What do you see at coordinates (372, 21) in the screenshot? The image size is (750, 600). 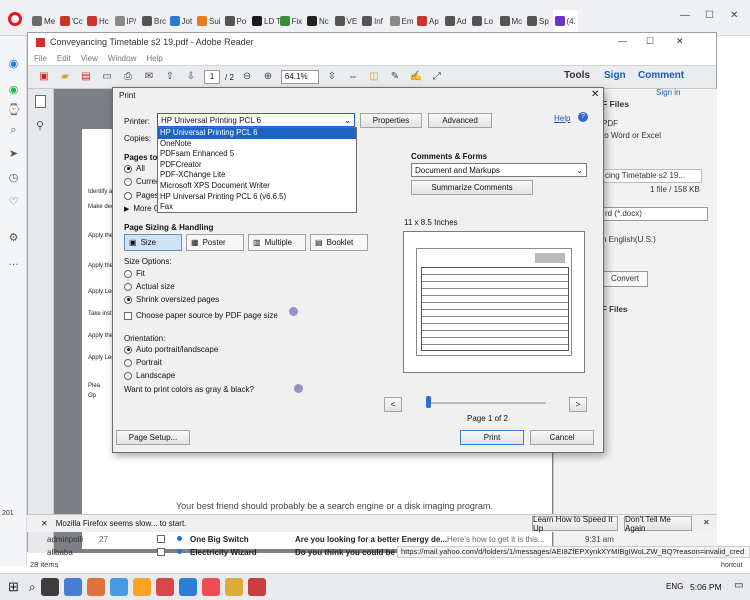 I see `browser-tab: Inf` at bounding box center [372, 21].